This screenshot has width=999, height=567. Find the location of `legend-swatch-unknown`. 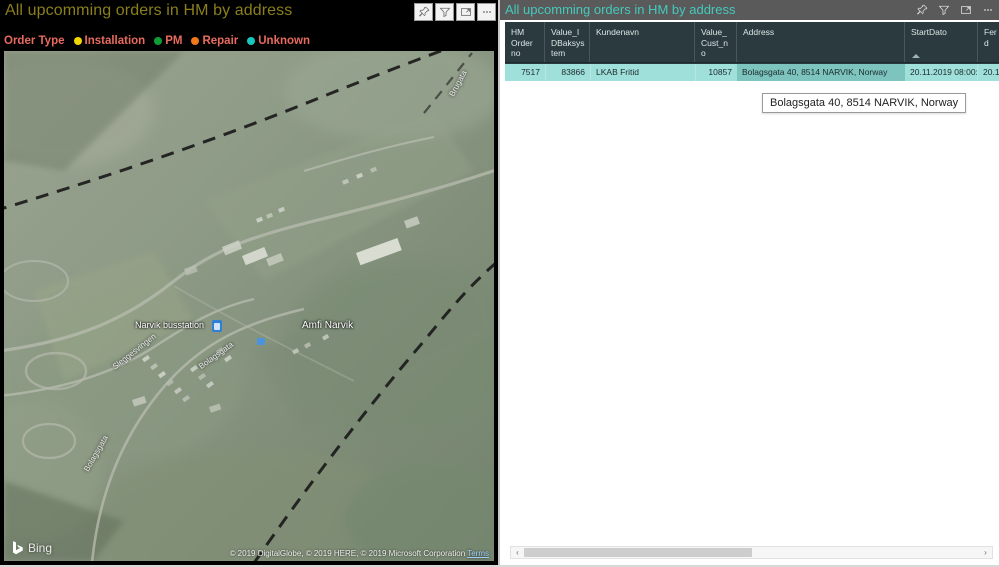

legend-swatch-unknown is located at coordinates (251, 41).